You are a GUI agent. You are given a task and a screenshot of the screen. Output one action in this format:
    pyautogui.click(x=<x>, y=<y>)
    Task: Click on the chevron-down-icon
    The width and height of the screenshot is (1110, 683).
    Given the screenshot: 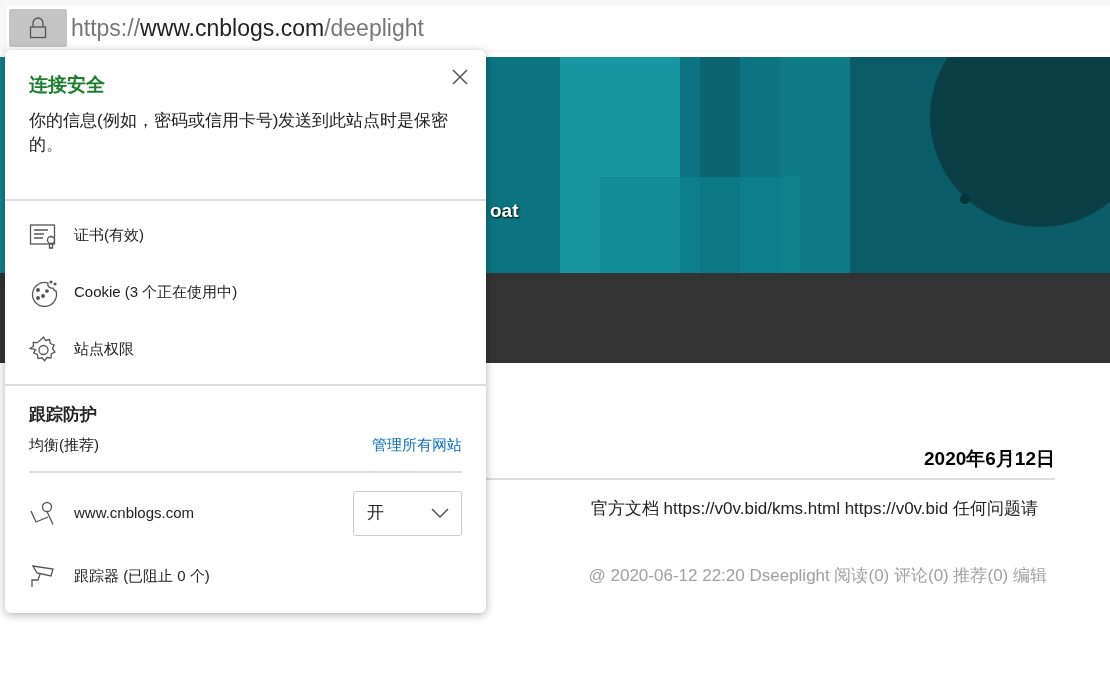 What is the action you would take?
    pyautogui.click(x=440, y=513)
    